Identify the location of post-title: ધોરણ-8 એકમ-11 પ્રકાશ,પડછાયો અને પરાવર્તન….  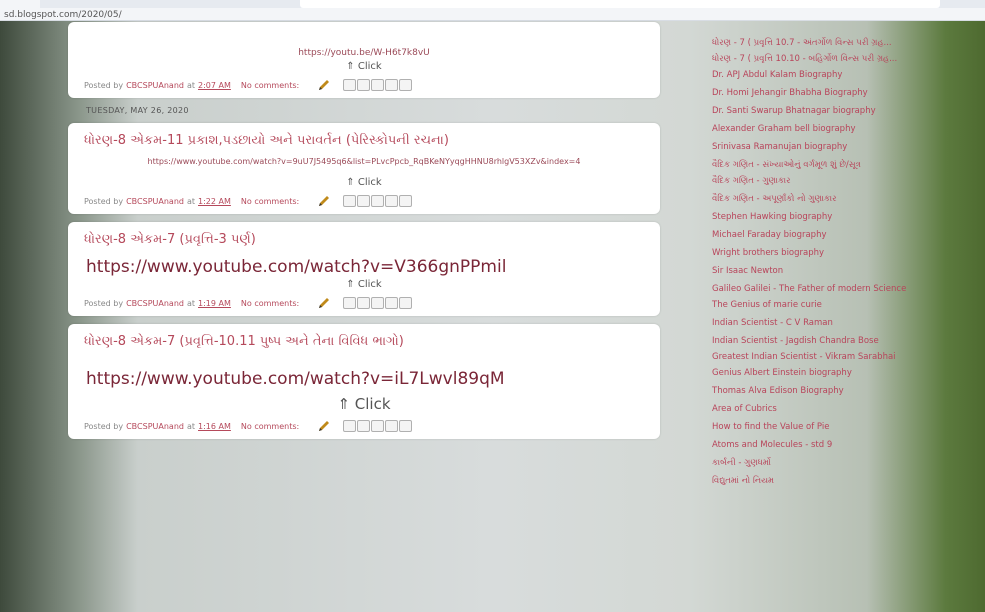
(364, 140).